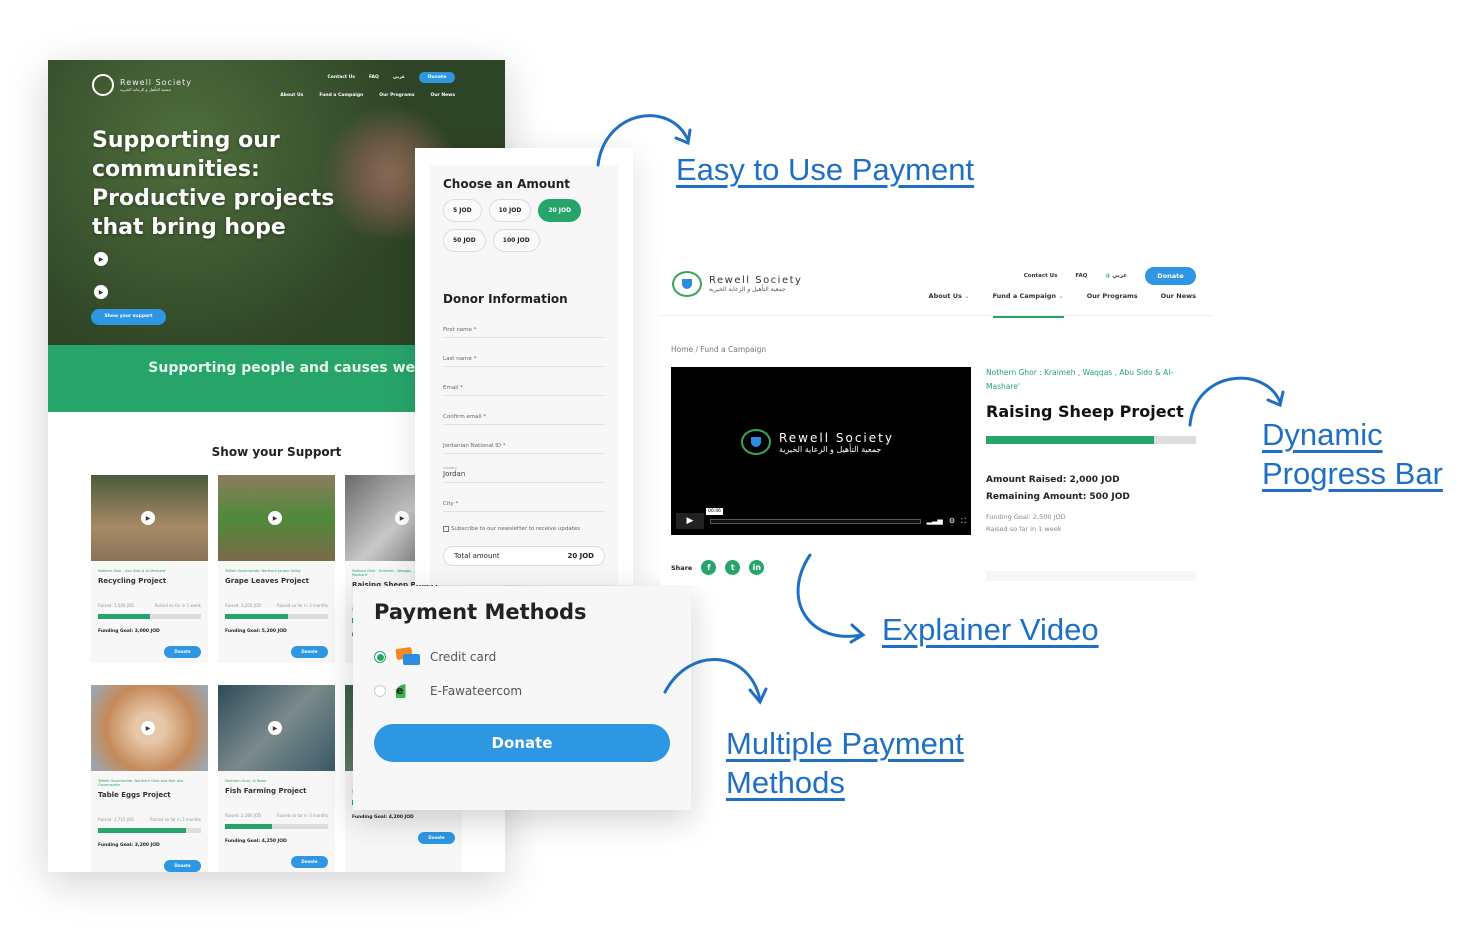  What do you see at coordinates (857, 633) in the screenshot?
I see `arrow-head-icon` at bounding box center [857, 633].